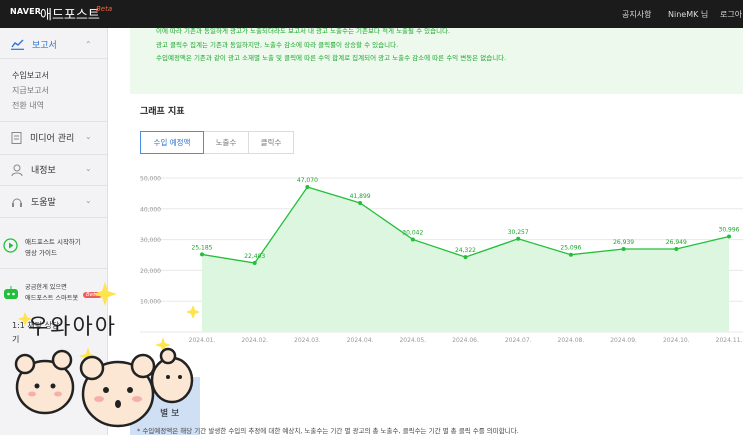 This screenshot has width=743, height=435. Describe the element at coordinates (28, 105) in the screenshot. I see `sidebar-subitem-conversion: 전환 내역` at that location.